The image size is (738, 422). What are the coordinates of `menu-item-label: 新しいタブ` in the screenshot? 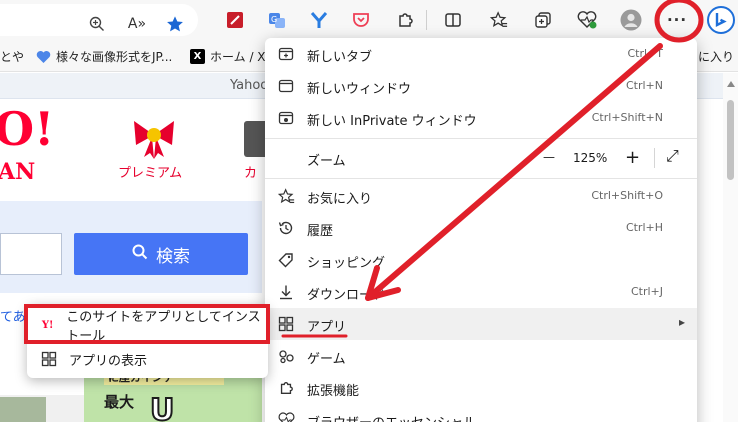 It's located at (340, 57).